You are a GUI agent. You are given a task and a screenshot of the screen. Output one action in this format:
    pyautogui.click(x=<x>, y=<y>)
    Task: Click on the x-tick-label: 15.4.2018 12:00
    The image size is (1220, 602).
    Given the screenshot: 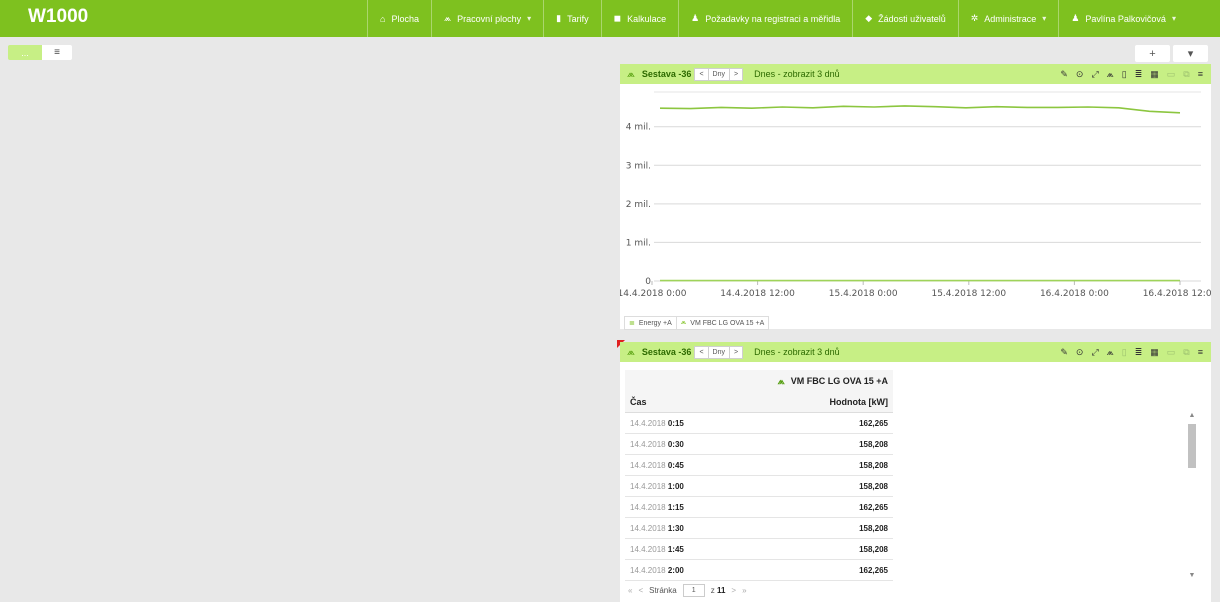 What is the action you would take?
    pyautogui.click(x=968, y=294)
    